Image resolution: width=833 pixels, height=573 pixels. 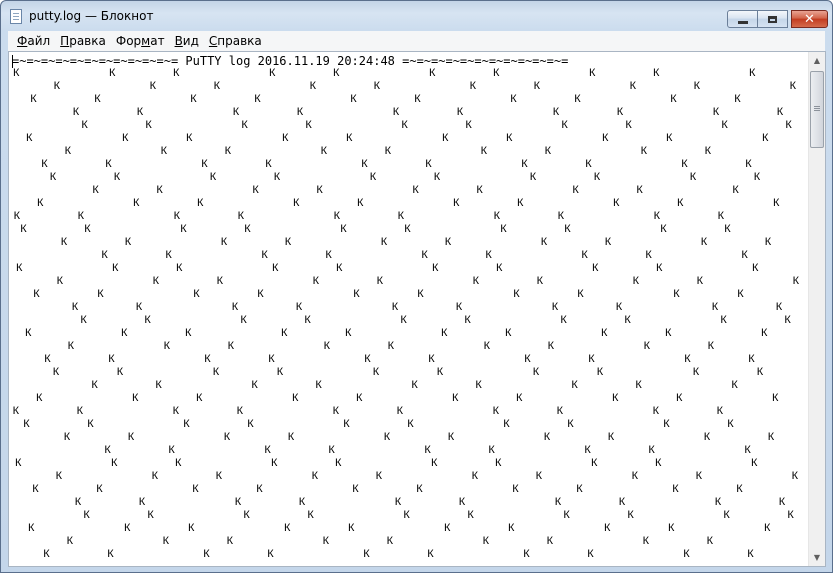 I want to click on scroll-down-button: ▼, so click(x=817, y=557).